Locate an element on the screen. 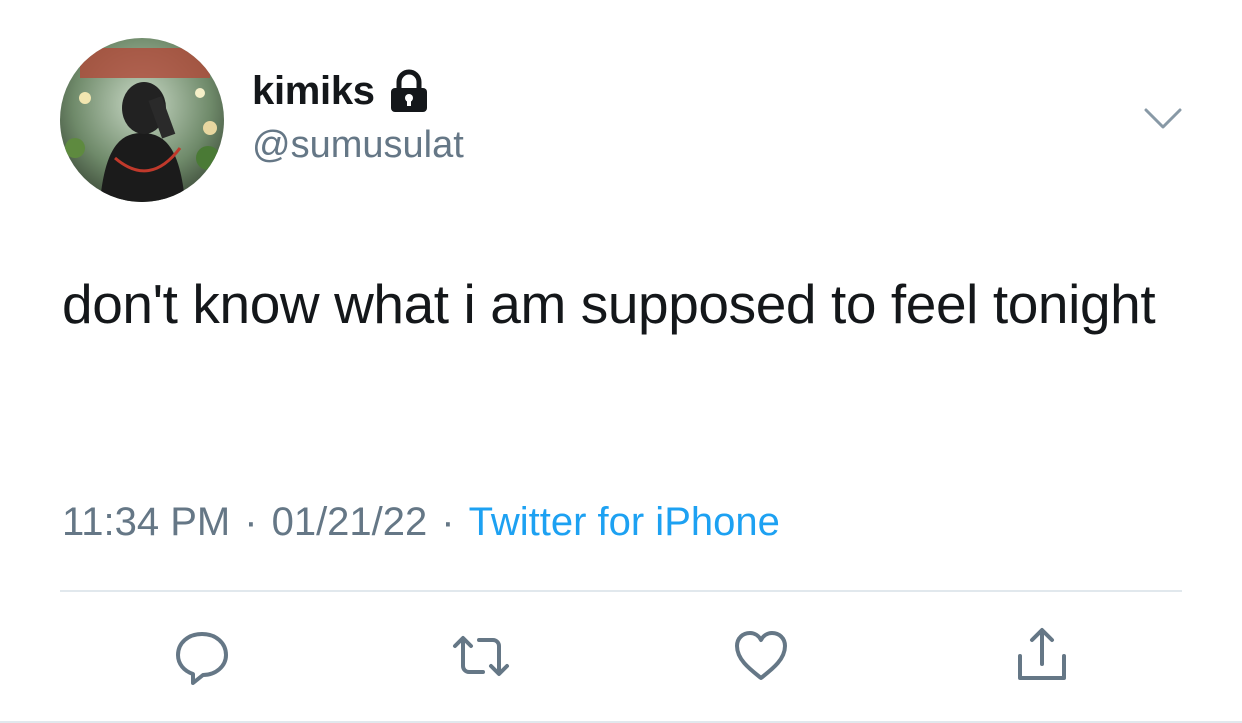 The height and width of the screenshot is (723, 1242). like-button is located at coordinates (761, 656).